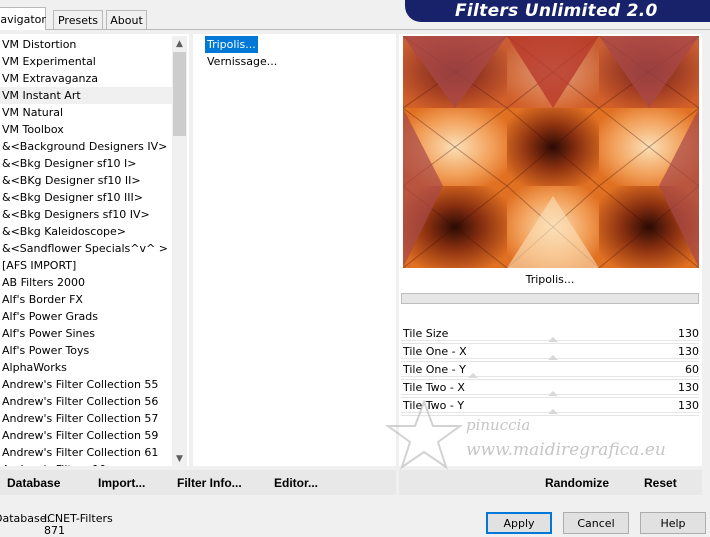  Describe the element at coordinates (519, 523) in the screenshot. I see `apply-button: Apply` at that location.